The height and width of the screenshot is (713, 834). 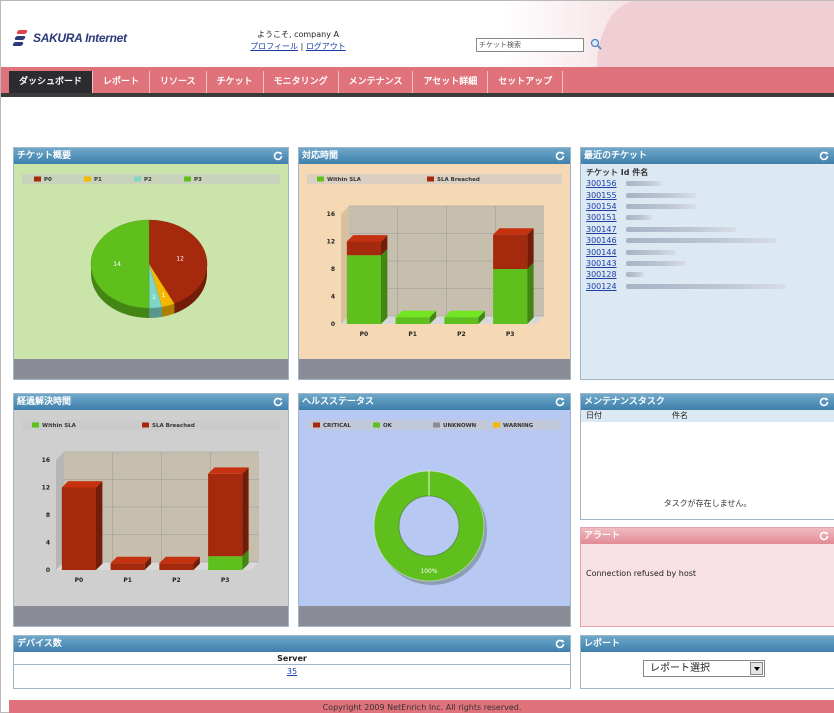 What do you see at coordinates (48, 180) in the screenshot?
I see `legend-label: P0` at bounding box center [48, 180].